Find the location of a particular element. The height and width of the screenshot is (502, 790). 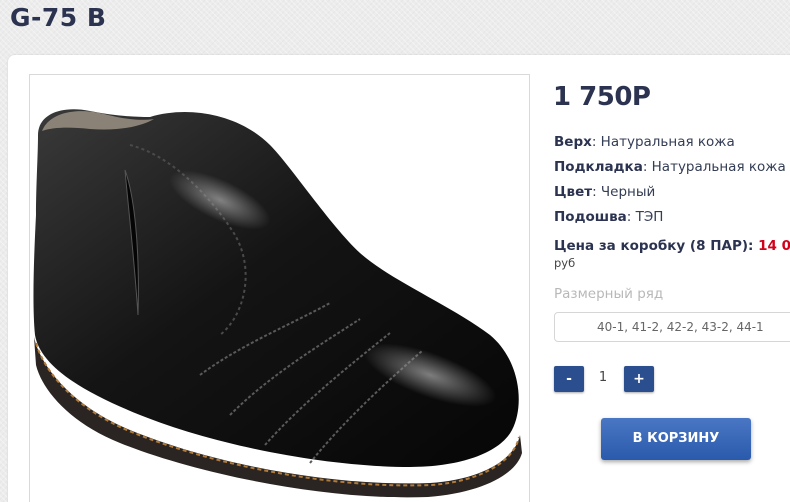

quantity-increase-button: + is located at coordinates (639, 379).